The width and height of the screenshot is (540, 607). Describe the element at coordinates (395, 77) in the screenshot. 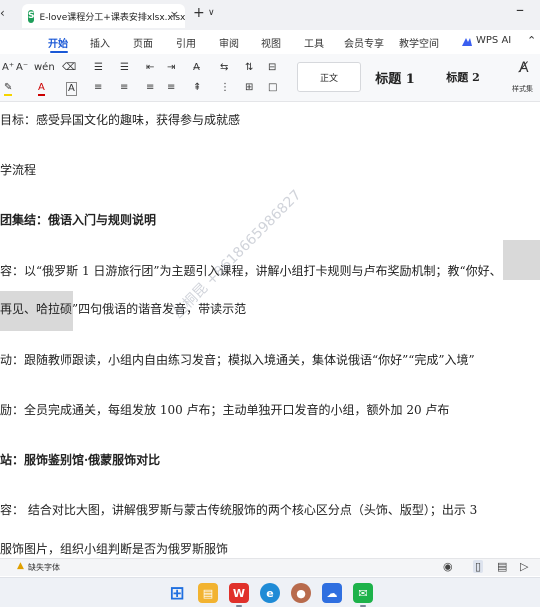

I see `style-heading1-button: 标题 1` at that location.